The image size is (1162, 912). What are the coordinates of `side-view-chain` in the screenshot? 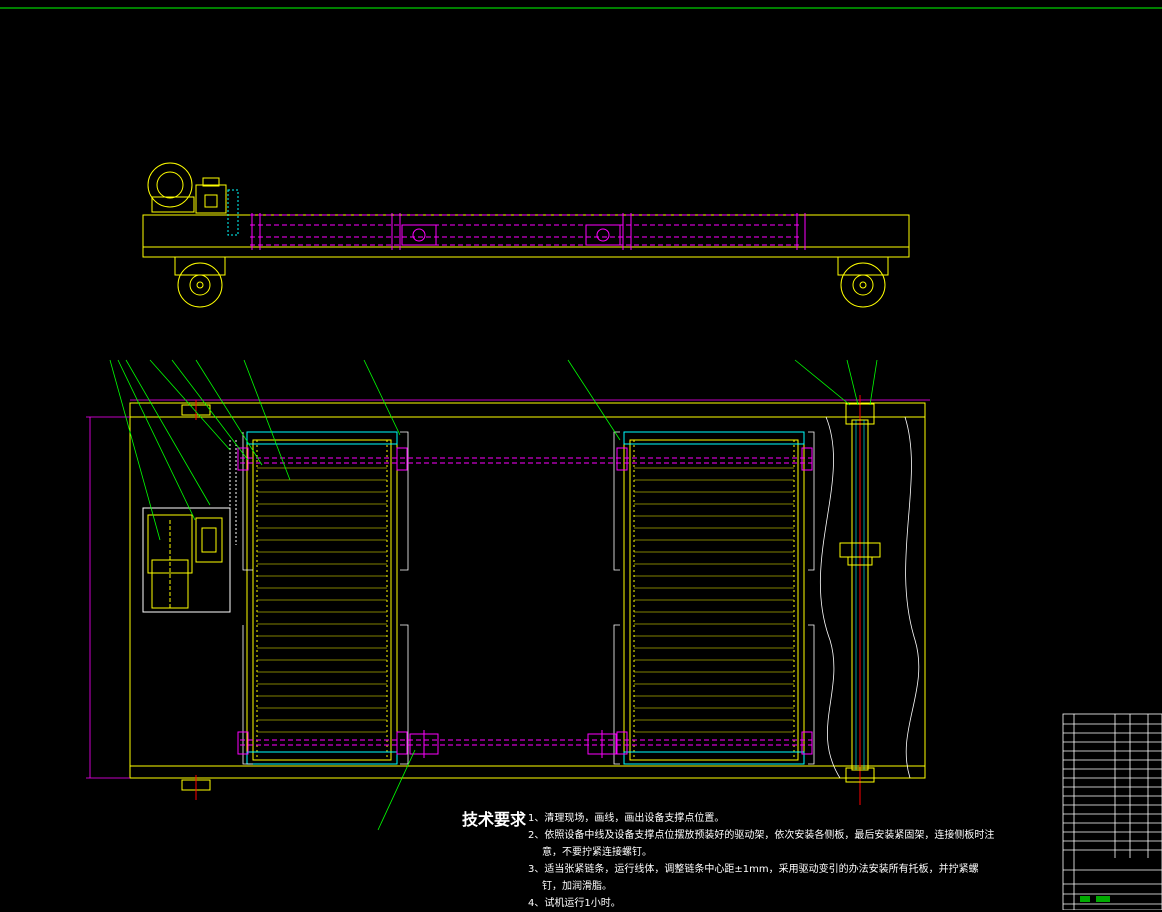 It's located at (525, 230).